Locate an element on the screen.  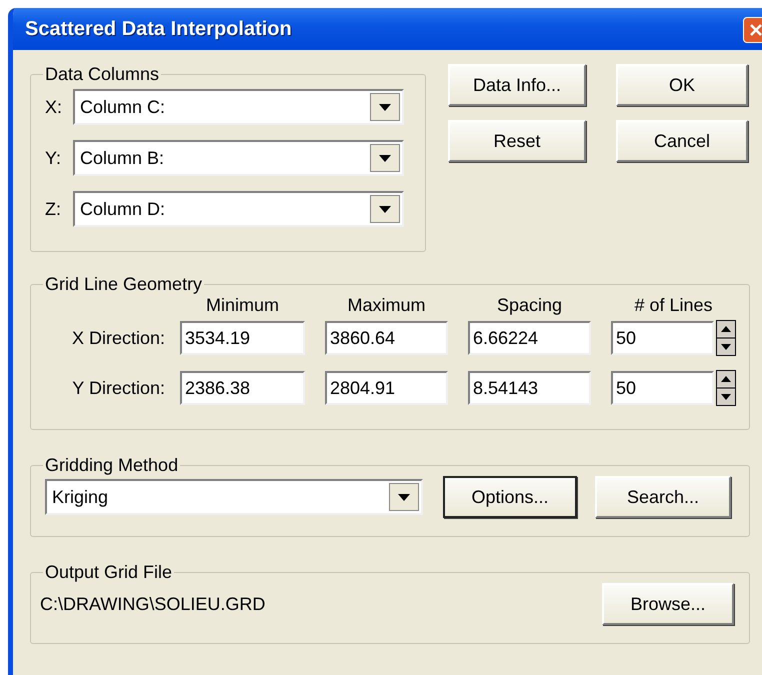
file-path: C:\DRAWING\SOLIEU.GRD is located at coordinates (153, 604).